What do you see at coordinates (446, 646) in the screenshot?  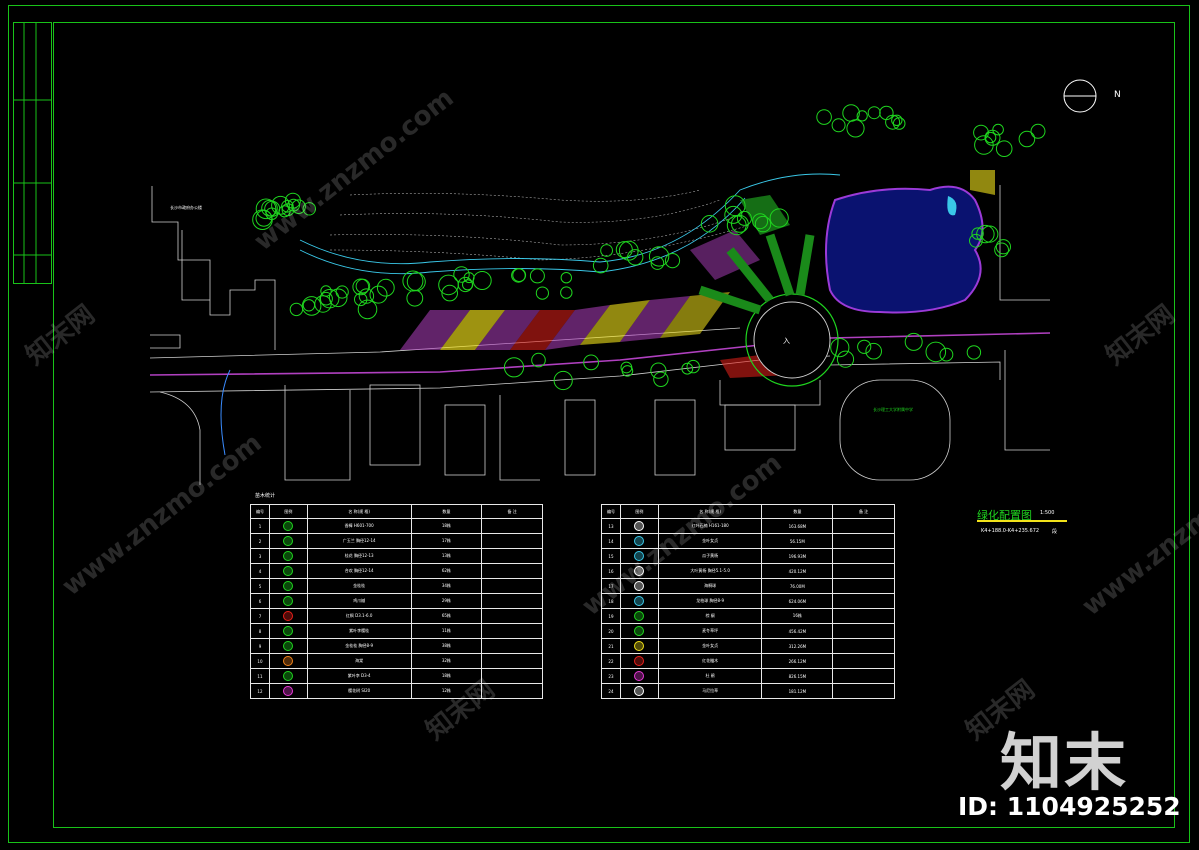 I see `legend-quantity: 38株` at bounding box center [446, 646].